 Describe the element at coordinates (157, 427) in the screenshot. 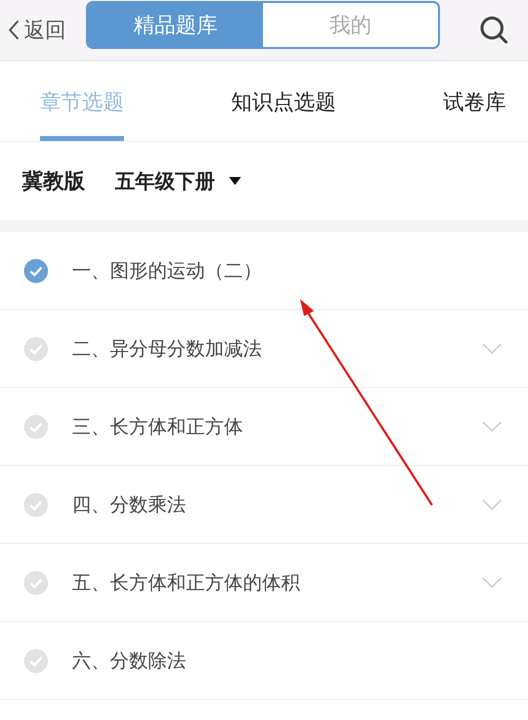

I see `chapter-title: 三、长方体和正方体` at that location.